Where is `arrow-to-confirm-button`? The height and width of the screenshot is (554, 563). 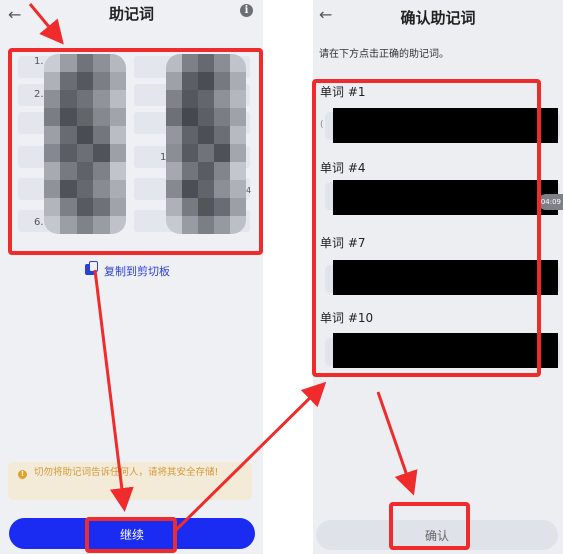 arrow-to-confirm-button is located at coordinates (397, 443).